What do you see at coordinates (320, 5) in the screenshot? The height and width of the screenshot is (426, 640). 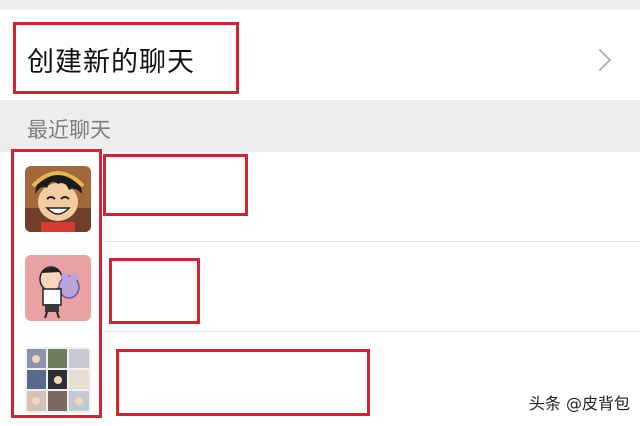 I see `top-band` at bounding box center [320, 5].